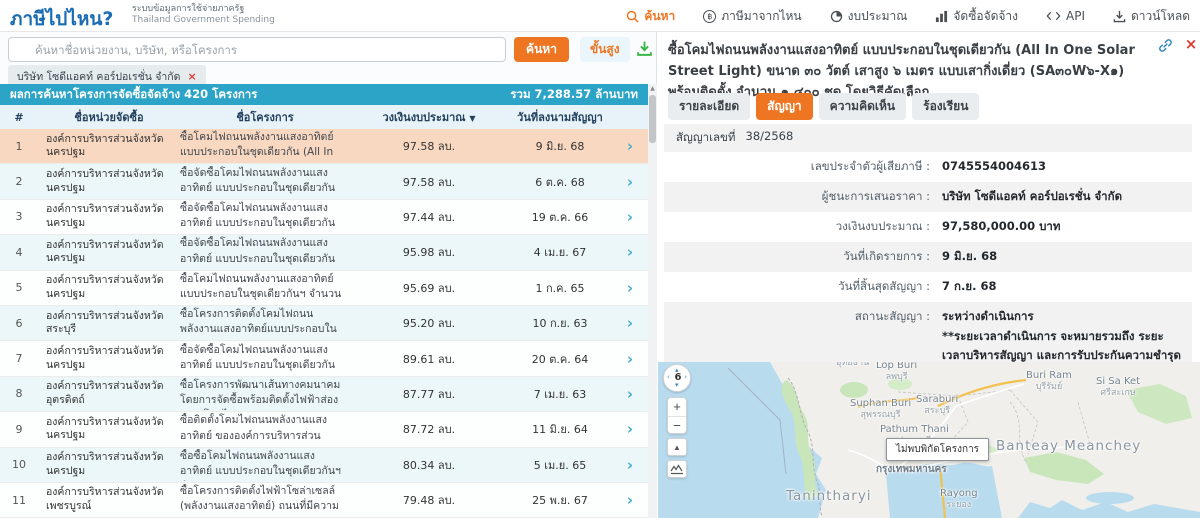 The height and width of the screenshot is (518, 1200). Describe the element at coordinates (574, 93) in the screenshot. I see `results-total-amount: รวม 7,288.57 ล้านบาท` at that location.